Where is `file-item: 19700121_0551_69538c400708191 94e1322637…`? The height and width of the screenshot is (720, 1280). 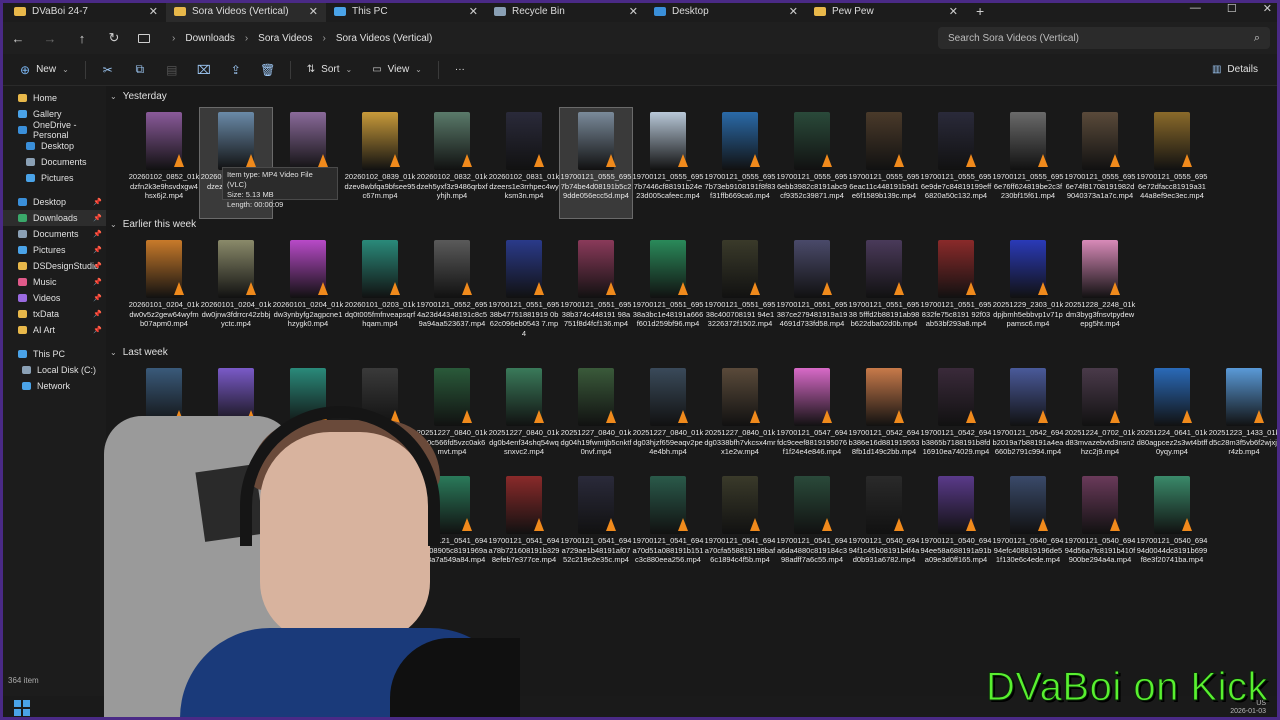
file-item: 19700121_0551_69538c400708191 94e1322637… is located at coordinates (740, 291).